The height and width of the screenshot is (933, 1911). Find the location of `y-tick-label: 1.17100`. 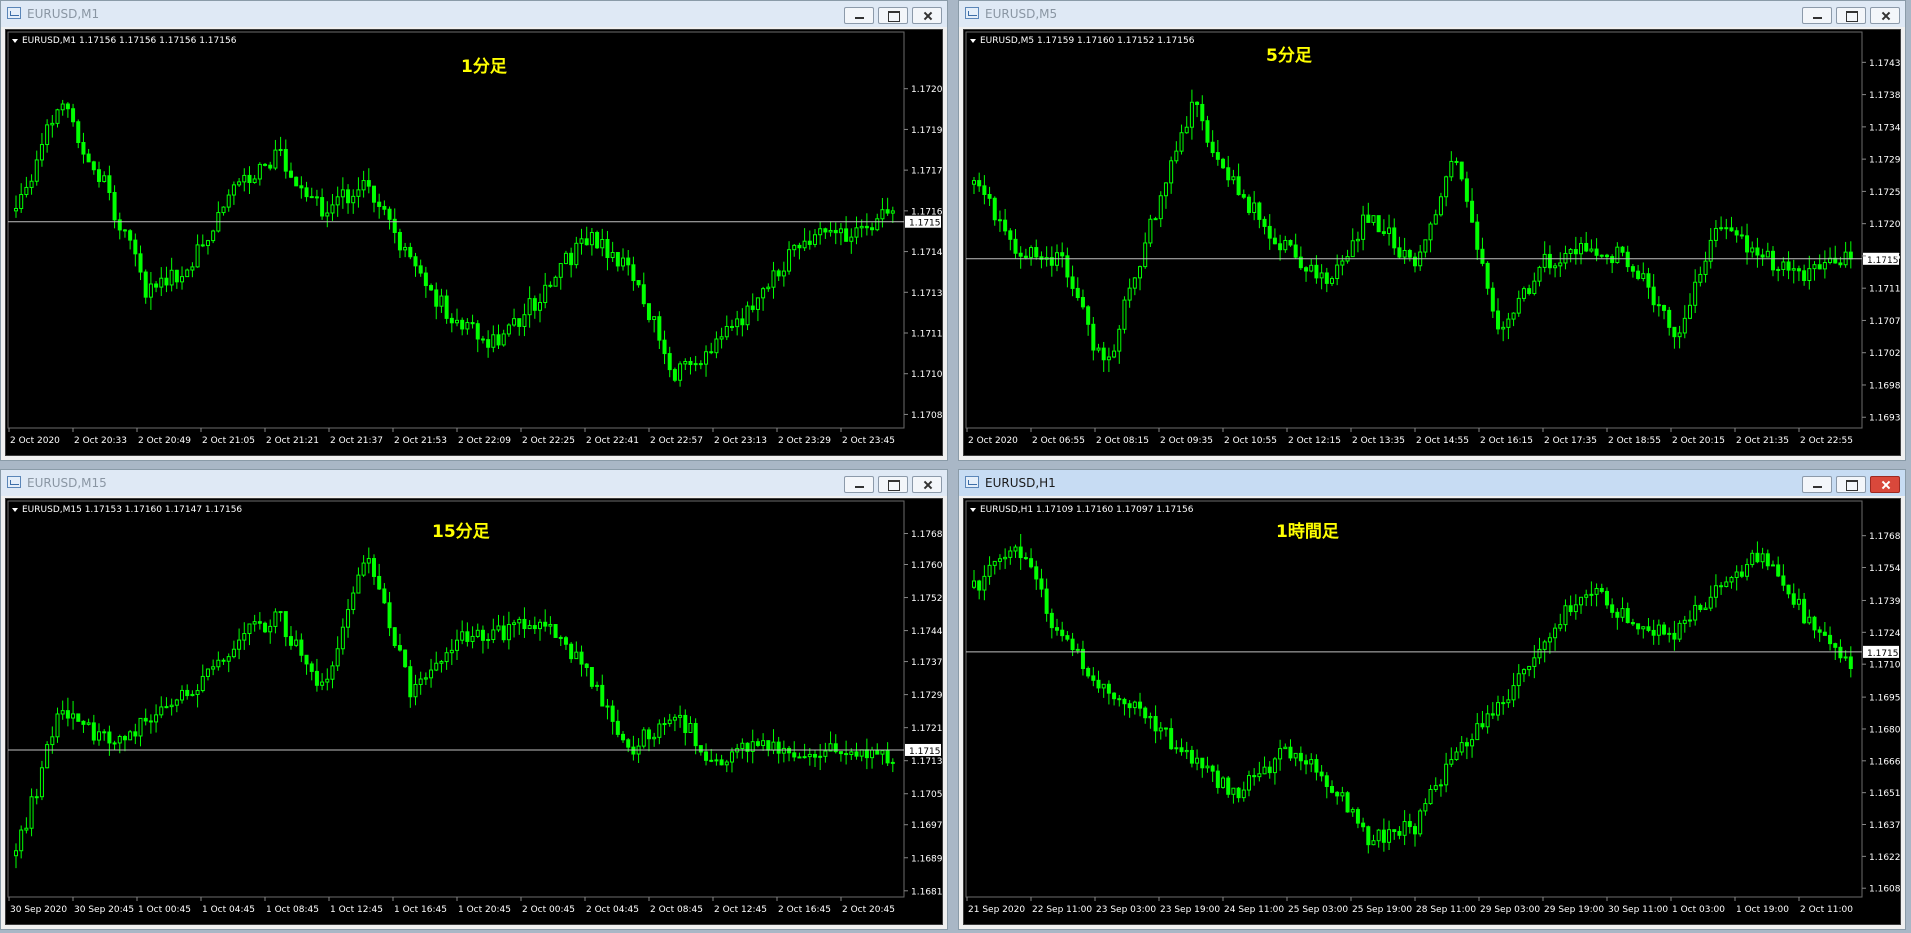

y-tick-label: 1.17100 is located at coordinates (1884, 666).